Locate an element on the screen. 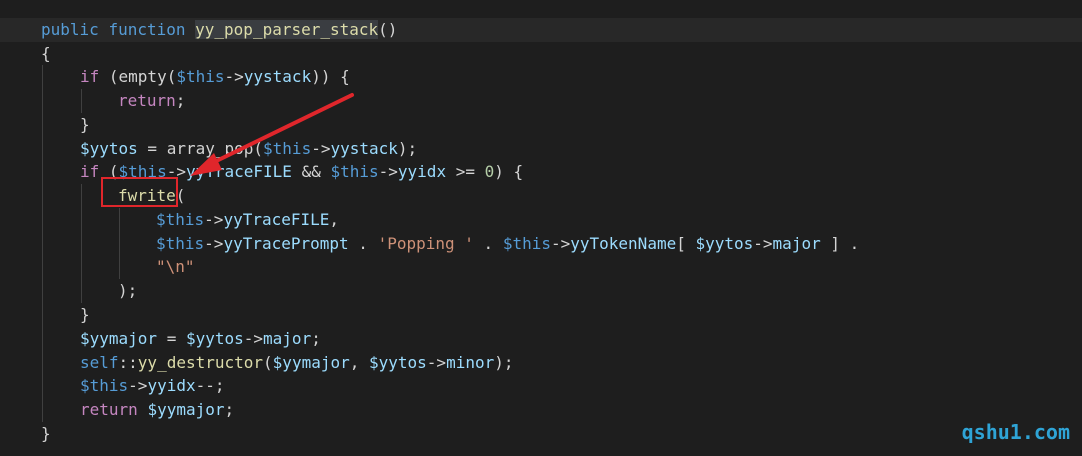 The width and height of the screenshot is (1082, 456). code-line-16: $this->yyidx--; is located at coordinates (541, 386).